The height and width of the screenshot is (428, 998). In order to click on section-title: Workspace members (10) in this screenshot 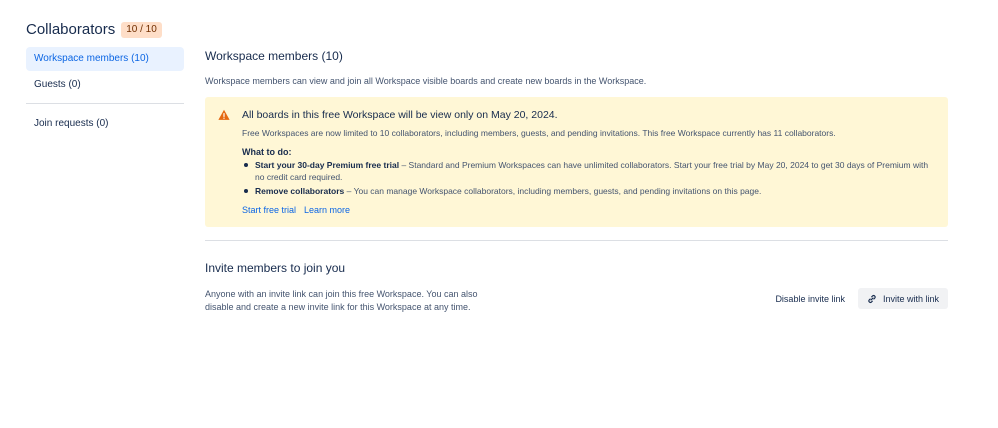, I will do `click(274, 56)`.